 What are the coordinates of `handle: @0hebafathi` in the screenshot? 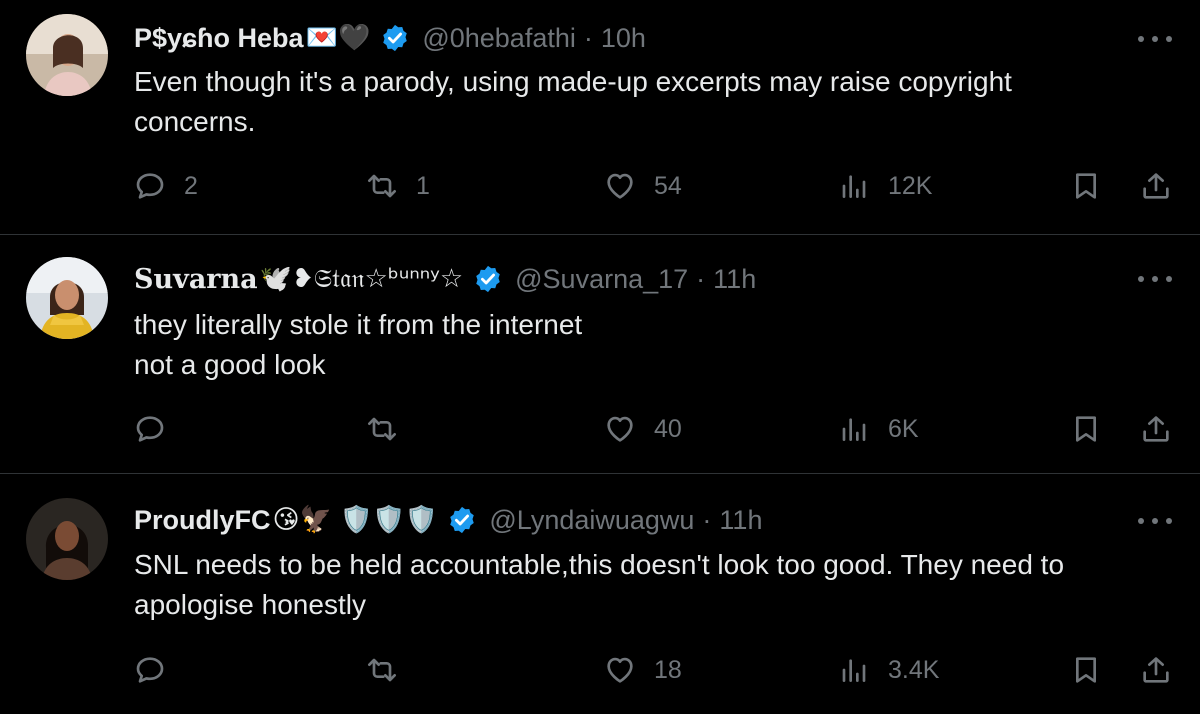 It's located at (499, 38).